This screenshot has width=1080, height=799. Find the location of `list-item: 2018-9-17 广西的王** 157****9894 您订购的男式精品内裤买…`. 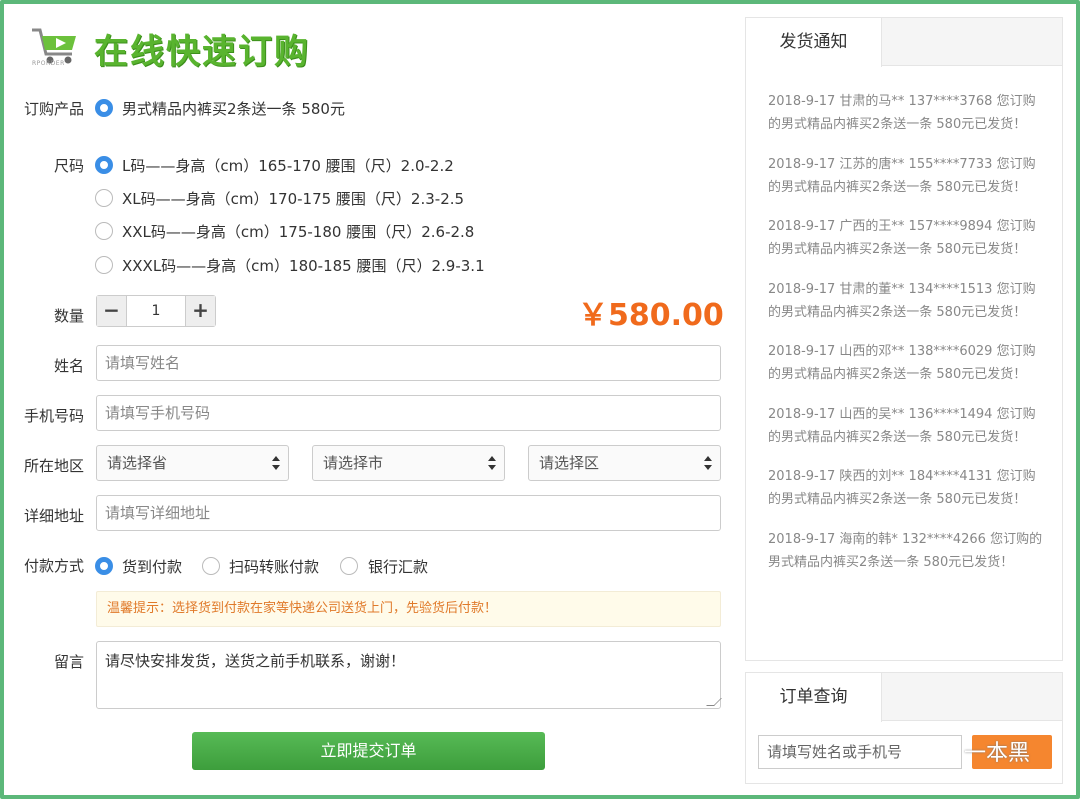

list-item: 2018-9-17 广西的王** 157****9894 您订购的男式精品内裤买… is located at coordinates (902, 238).